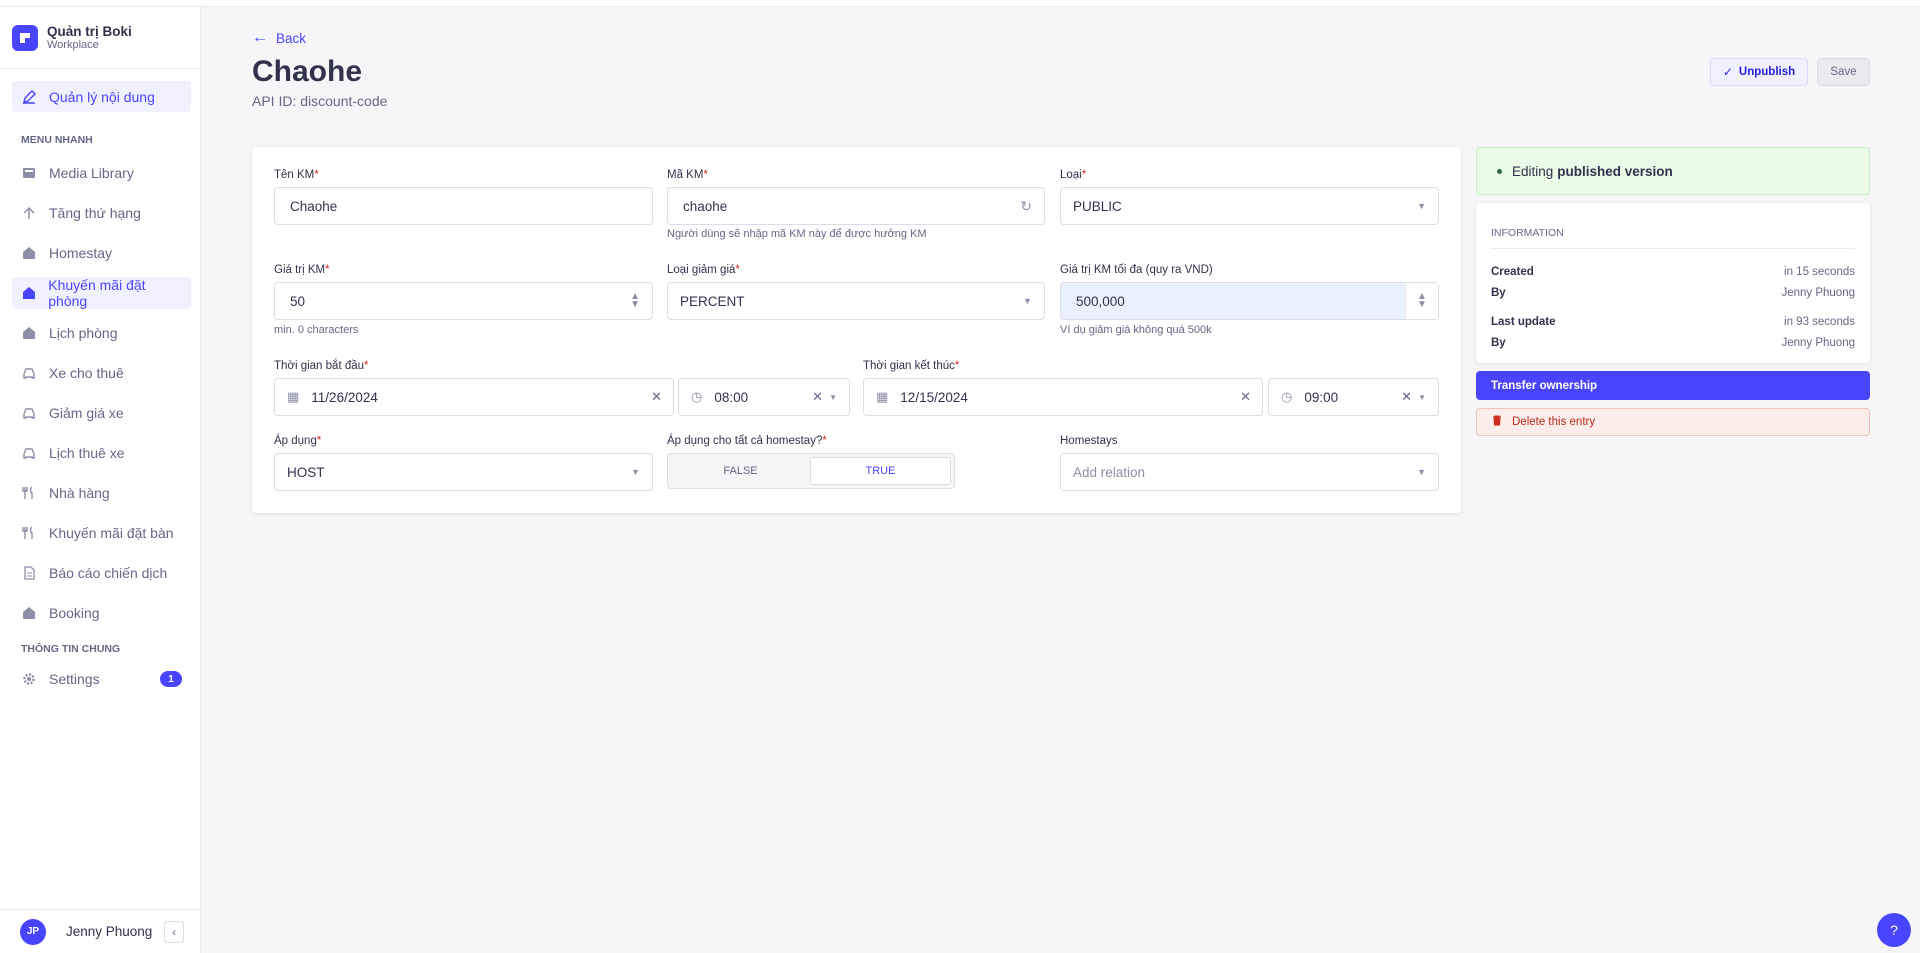 The image size is (1920, 953). What do you see at coordinates (101, 96) in the screenshot?
I see `sidebar-item-content-manager: Quản lý nội dung` at bounding box center [101, 96].